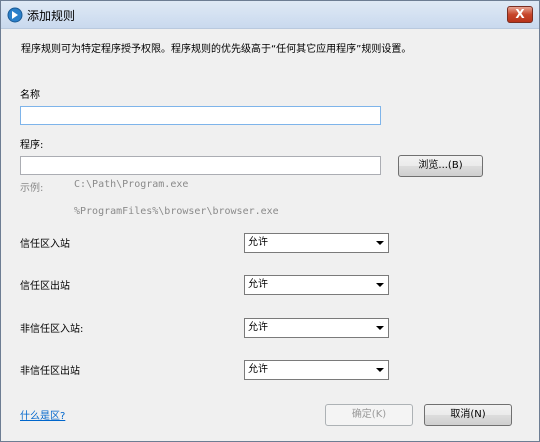 Image resolution: width=540 pixels, height=442 pixels. Describe the element at coordinates (30, 95) in the screenshot. I see `name-label: 名称` at that location.